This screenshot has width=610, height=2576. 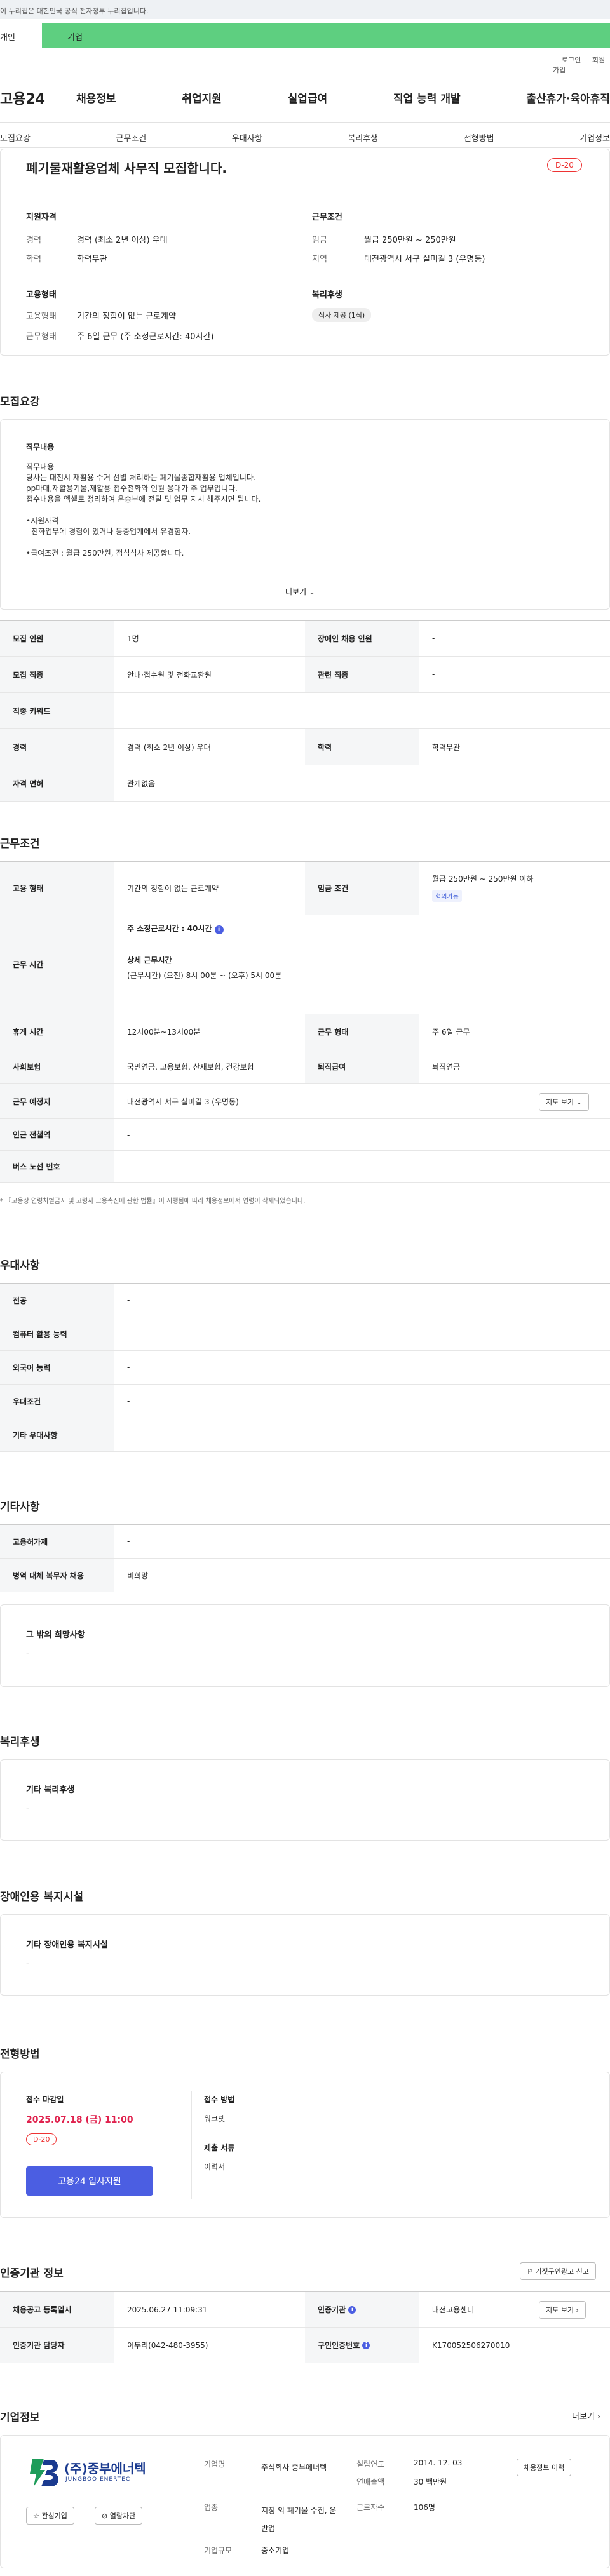 I want to click on tab-company: 기업, so click(x=326, y=35).